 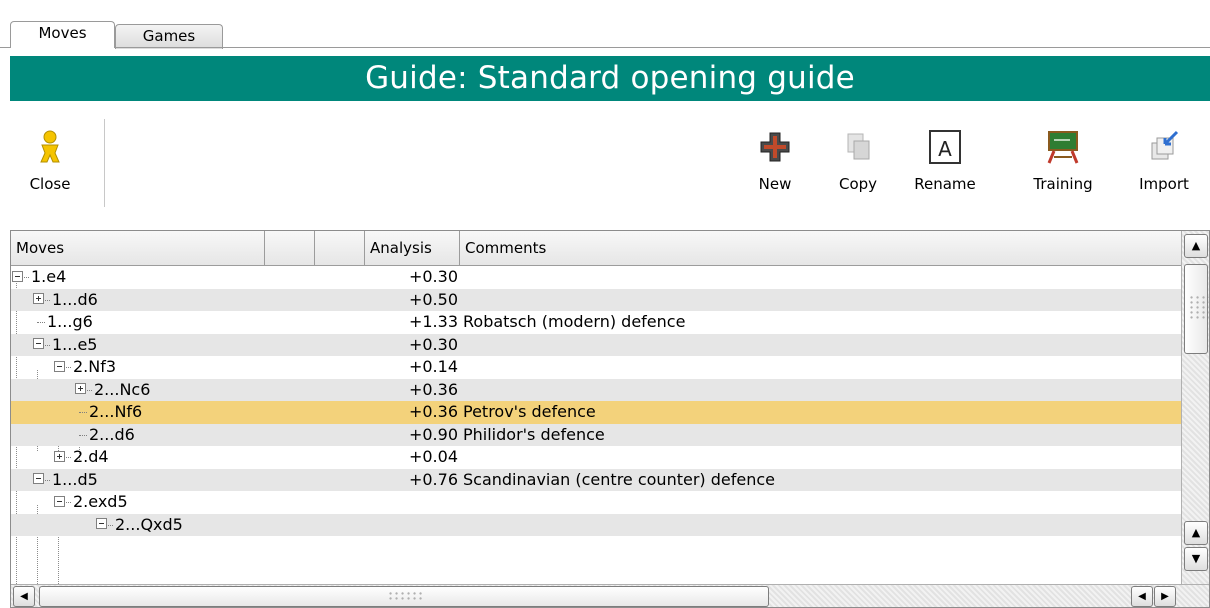 I want to click on column-header-moves: Moves, so click(x=138, y=248).